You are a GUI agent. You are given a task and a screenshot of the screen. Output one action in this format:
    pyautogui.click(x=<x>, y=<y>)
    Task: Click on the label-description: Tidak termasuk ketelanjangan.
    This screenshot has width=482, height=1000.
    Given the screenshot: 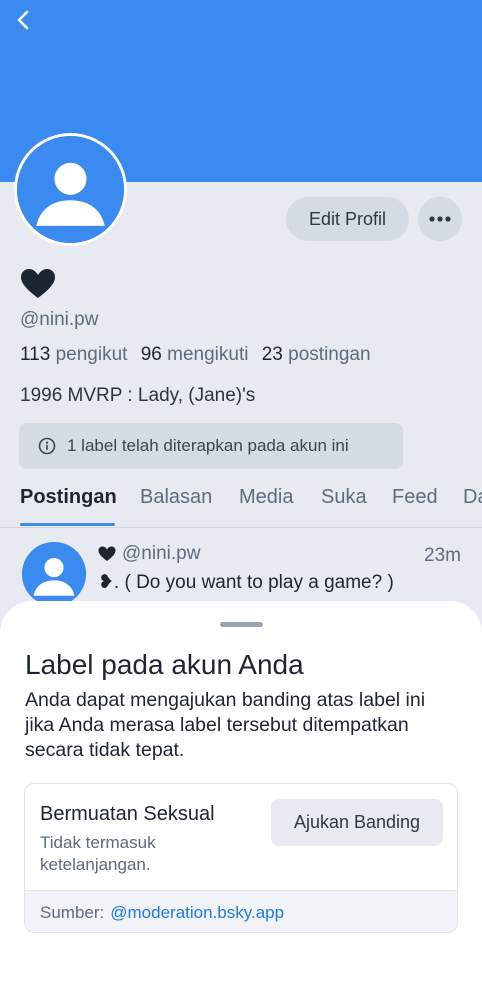 What is the action you would take?
    pyautogui.click(x=98, y=853)
    